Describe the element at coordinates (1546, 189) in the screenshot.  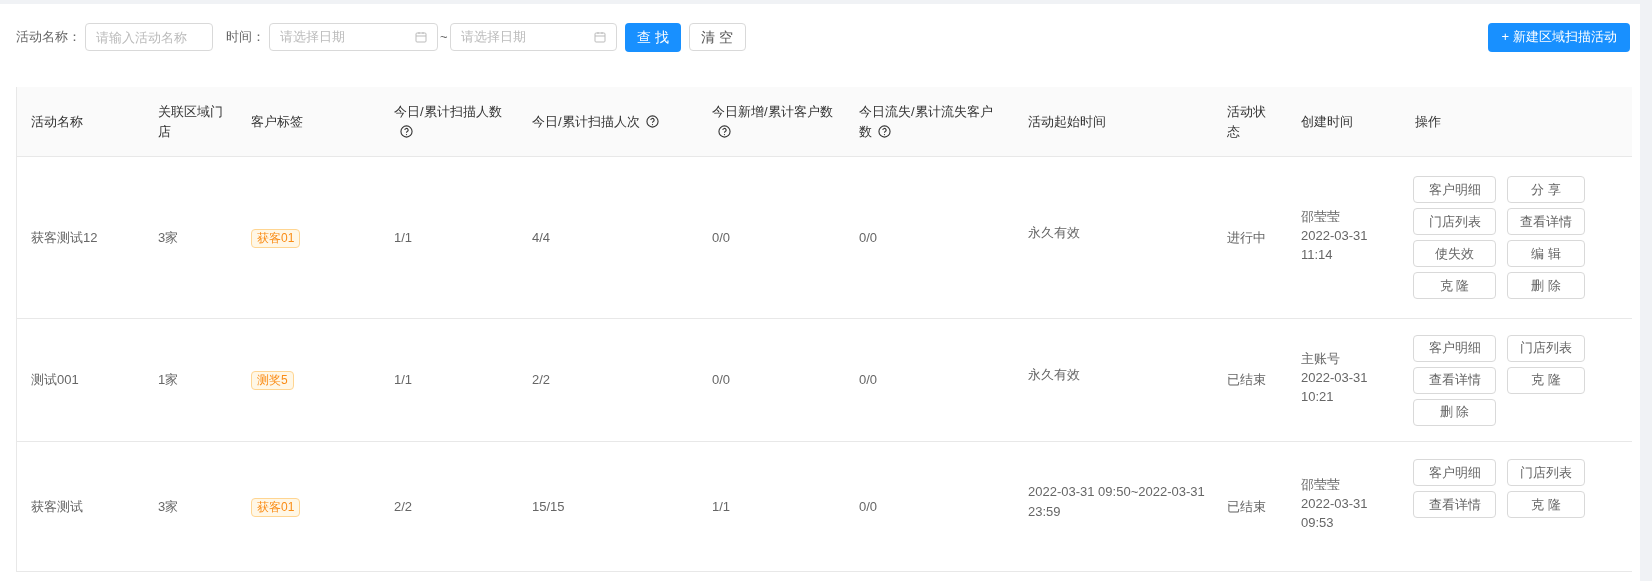
I see `action-button: 分 享` at that location.